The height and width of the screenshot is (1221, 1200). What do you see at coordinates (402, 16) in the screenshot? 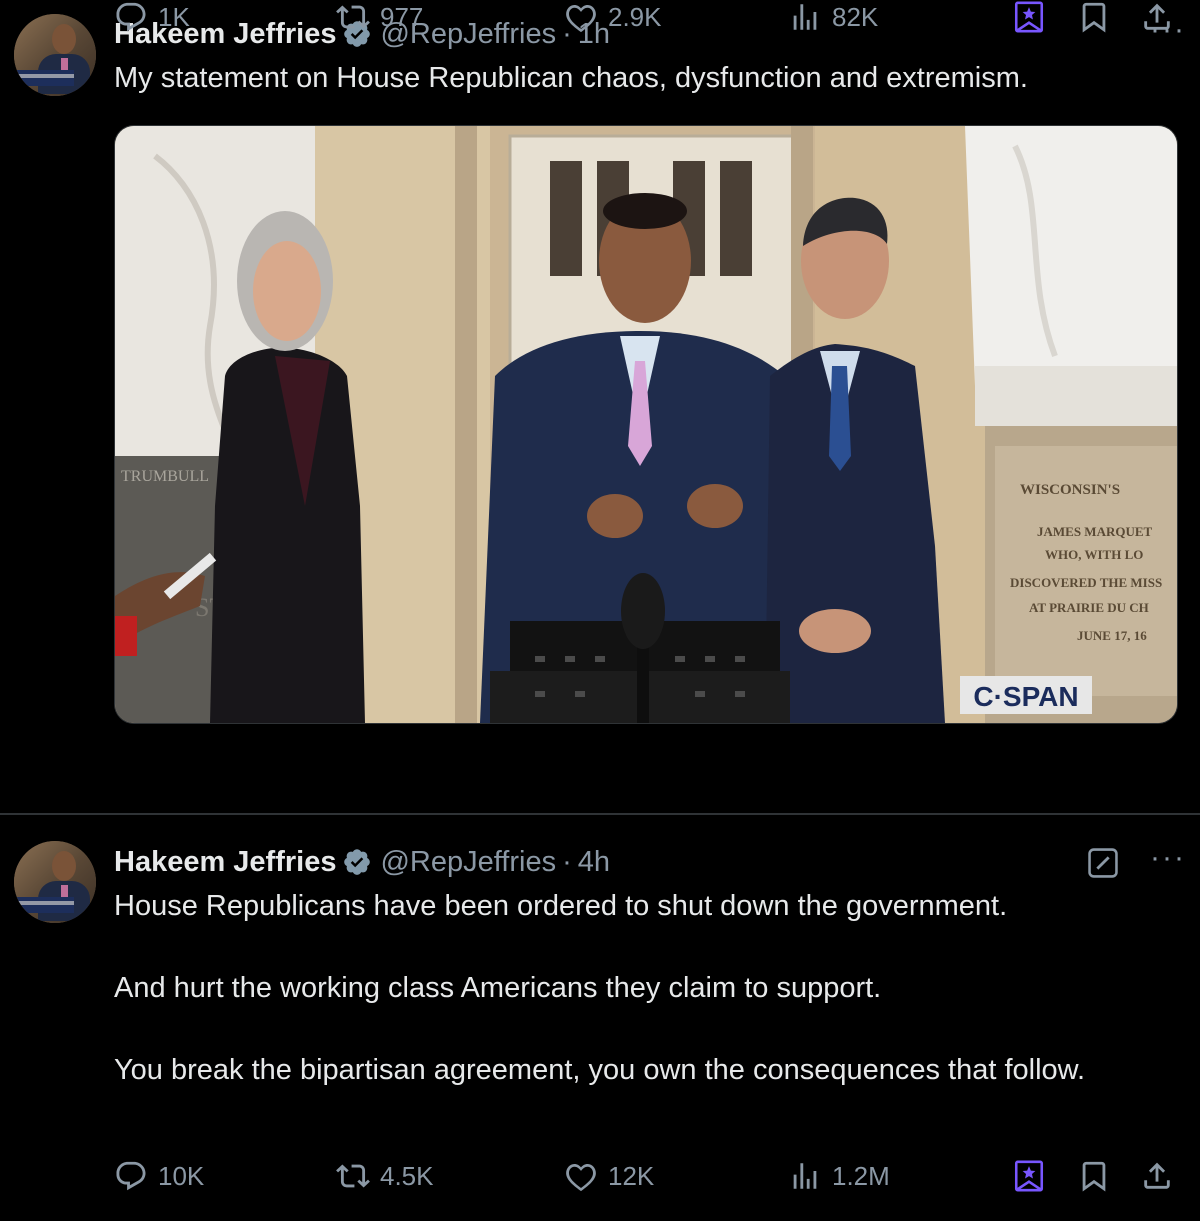
I see `repost-count: 977` at bounding box center [402, 16].